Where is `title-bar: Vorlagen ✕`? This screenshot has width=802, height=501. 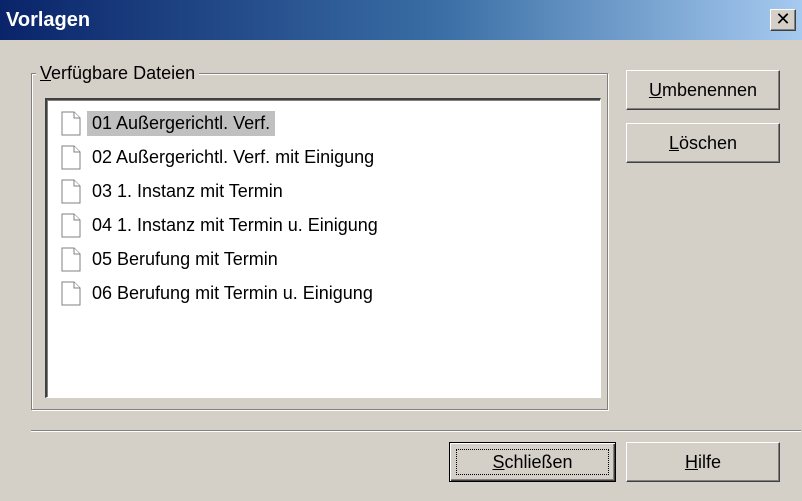 title-bar: Vorlagen ✕ is located at coordinates (401, 20).